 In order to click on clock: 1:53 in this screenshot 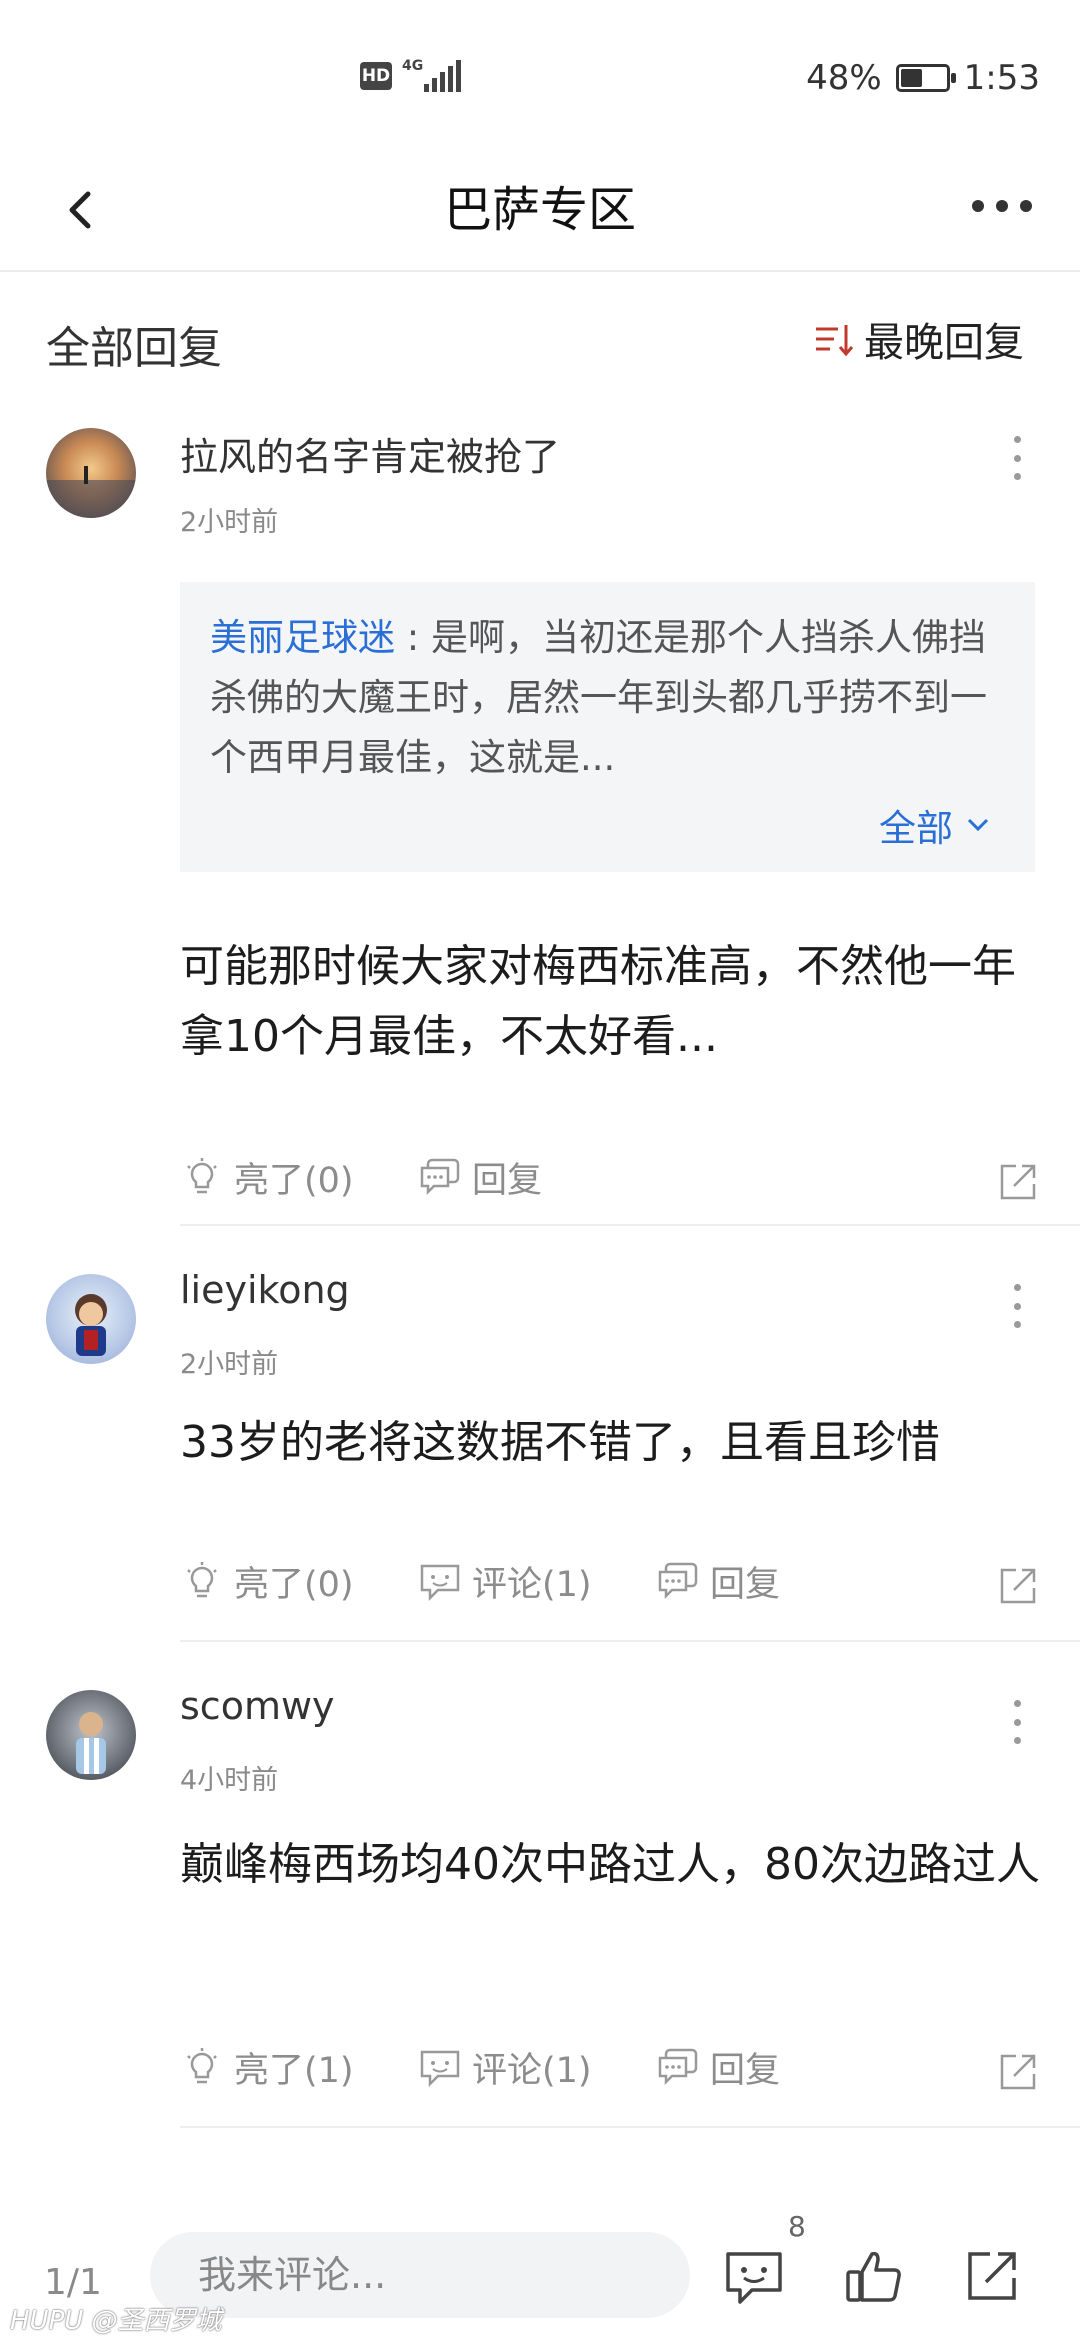, I will do `click(1001, 78)`.